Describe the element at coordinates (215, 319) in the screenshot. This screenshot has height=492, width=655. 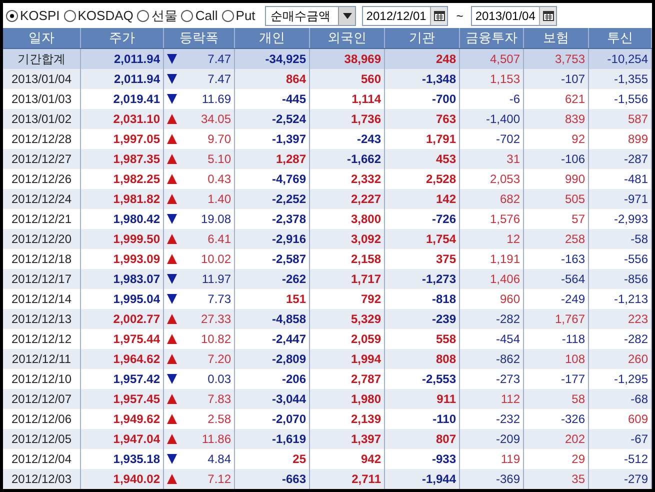
I see `table-cell-text: 27.33` at that location.